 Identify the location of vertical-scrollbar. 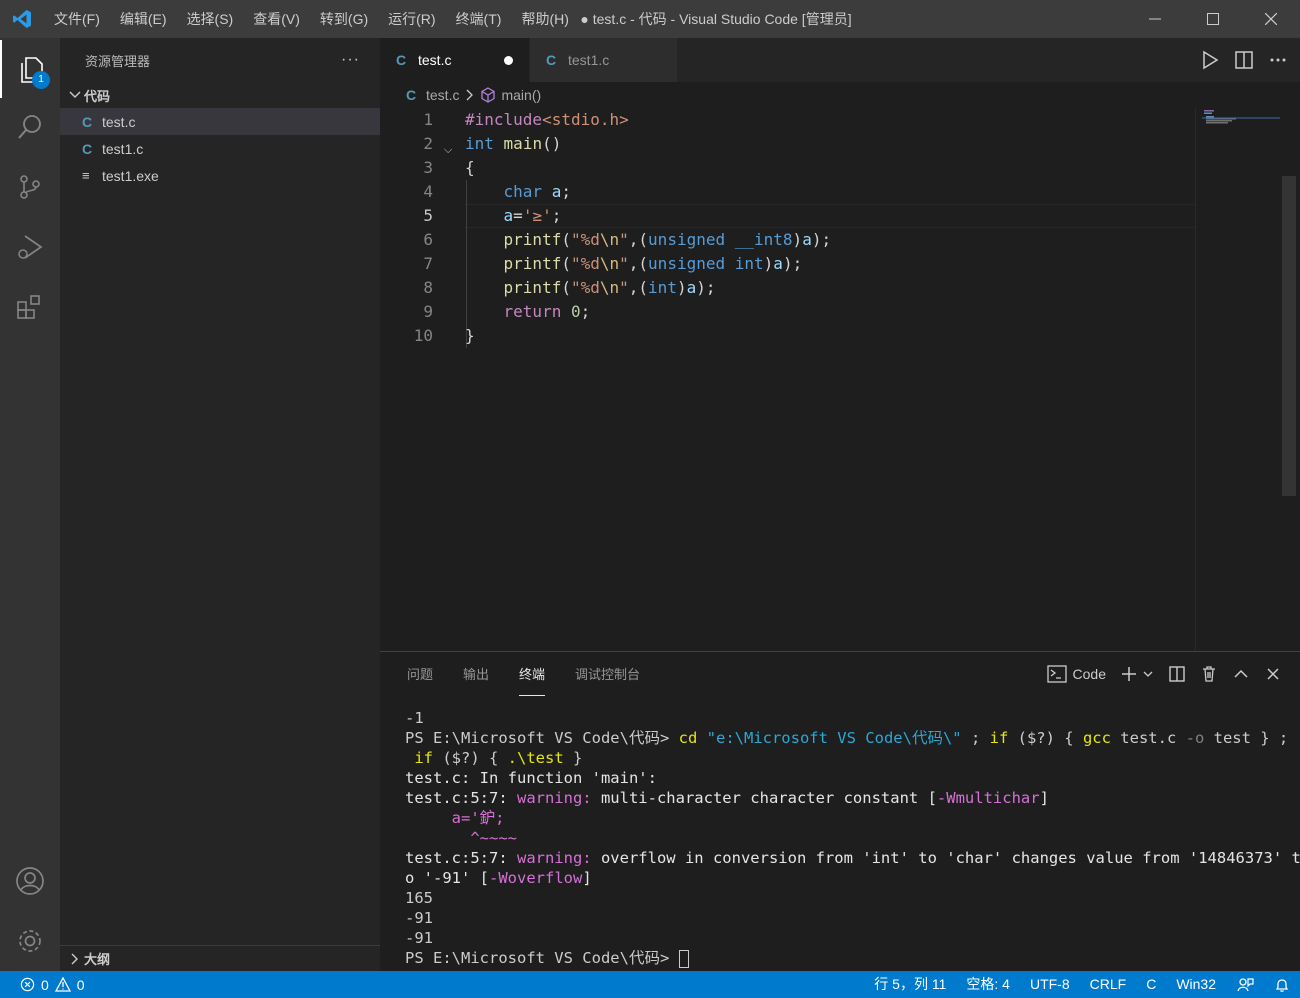
(1289, 336).